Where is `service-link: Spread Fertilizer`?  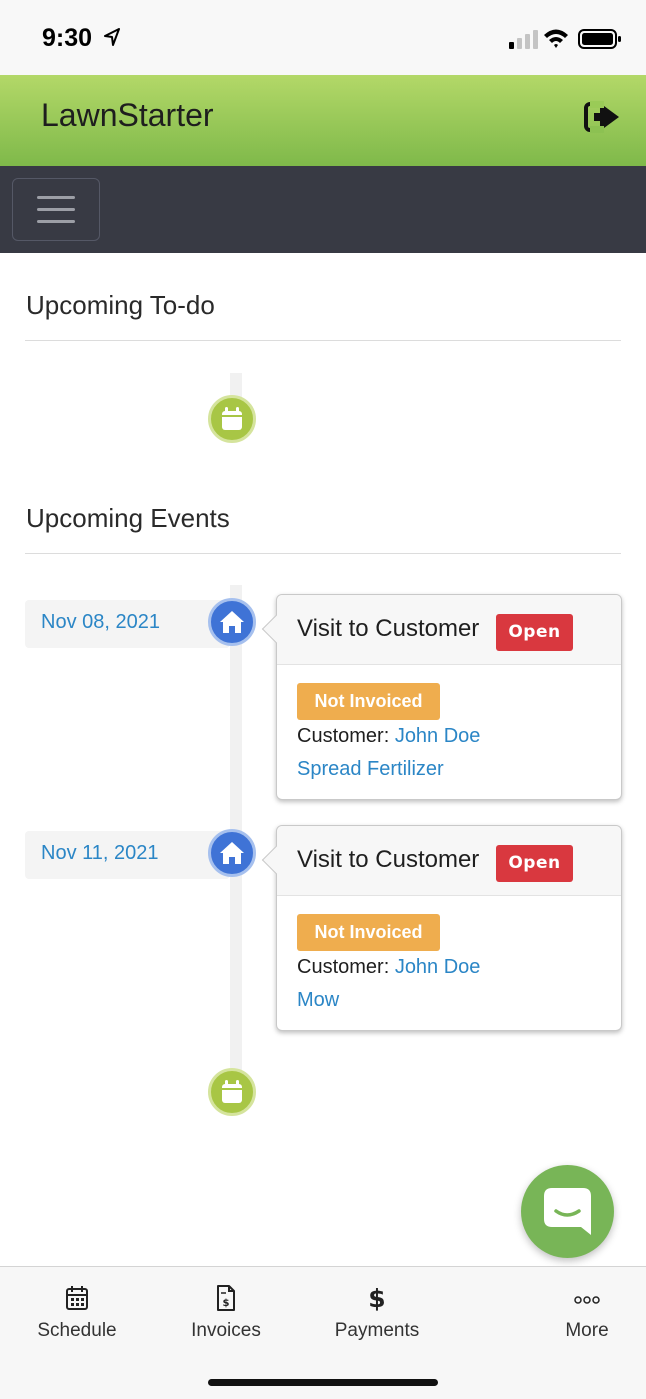 service-link: Spread Fertilizer is located at coordinates (370, 769).